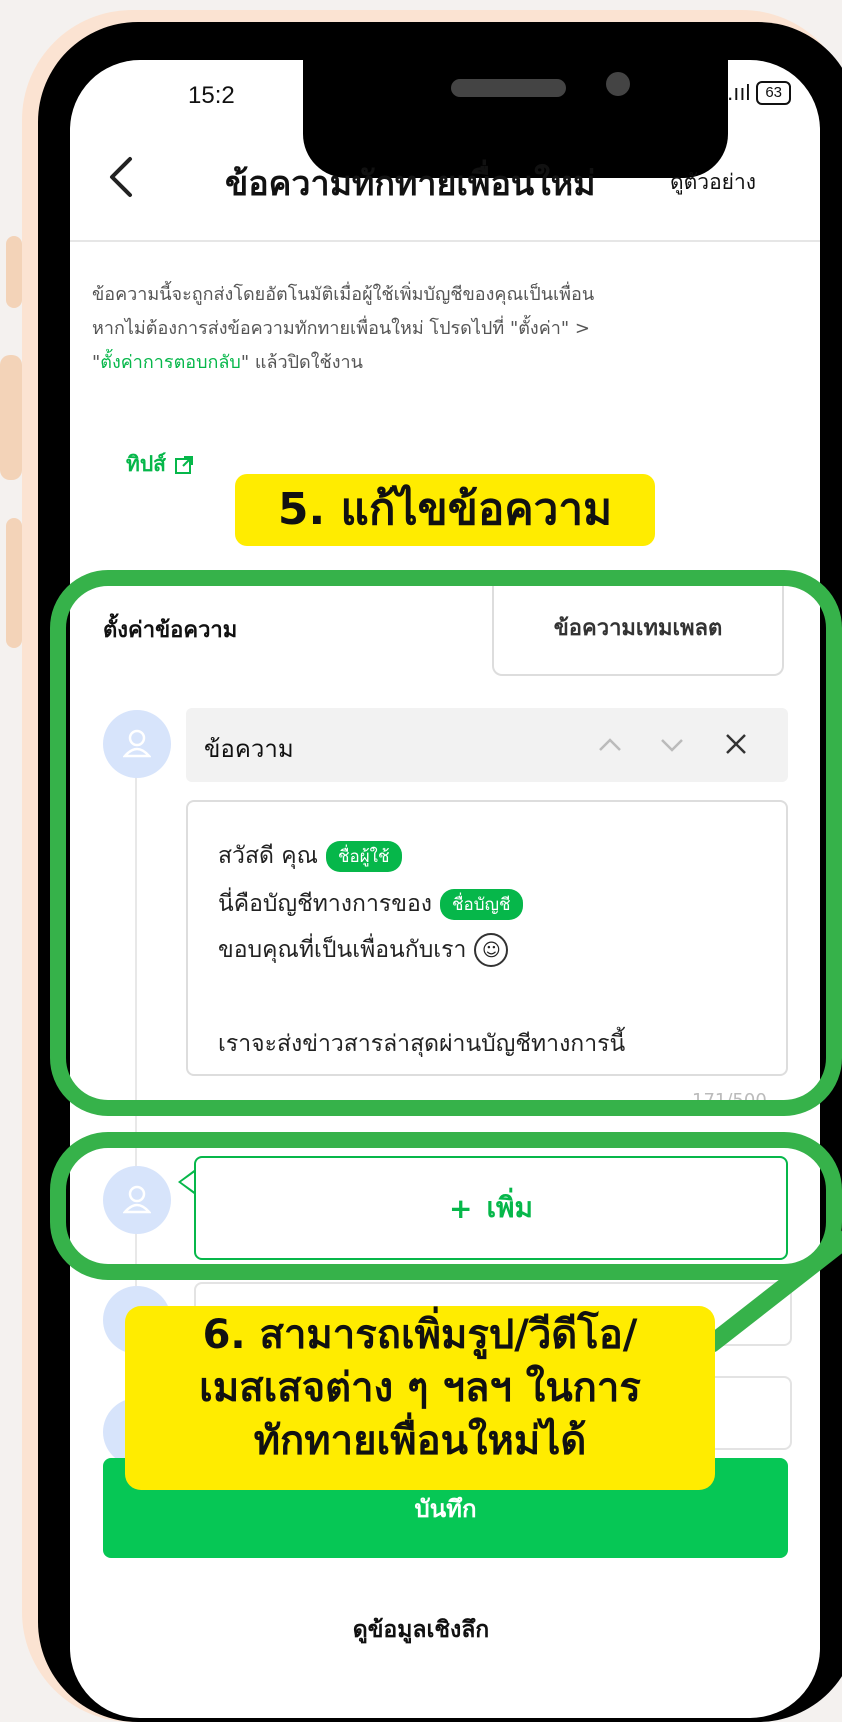 The image size is (842, 1722). What do you see at coordinates (170, 362) in the screenshot?
I see `reply-settings-link: ตั้งค่าการตอบกลับ` at bounding box center [170, 362].